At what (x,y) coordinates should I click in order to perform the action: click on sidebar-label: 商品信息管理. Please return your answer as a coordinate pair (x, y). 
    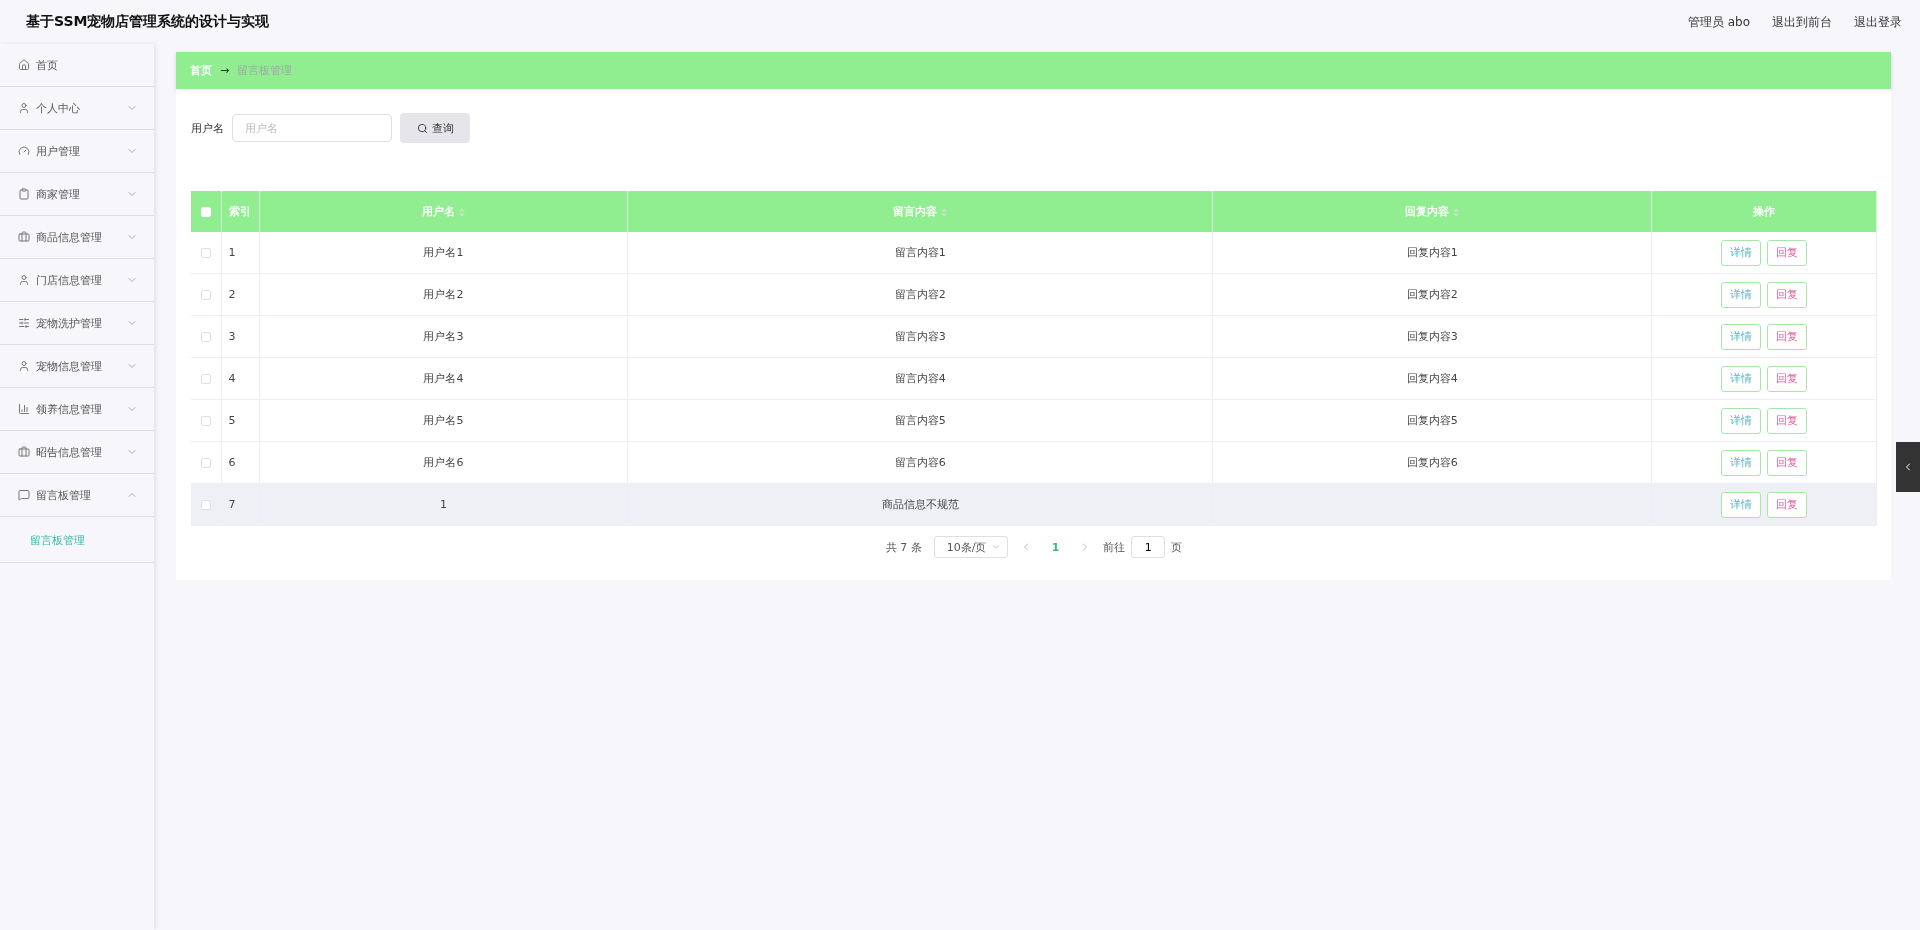
    Looking at the image, I should click on (69, 237).